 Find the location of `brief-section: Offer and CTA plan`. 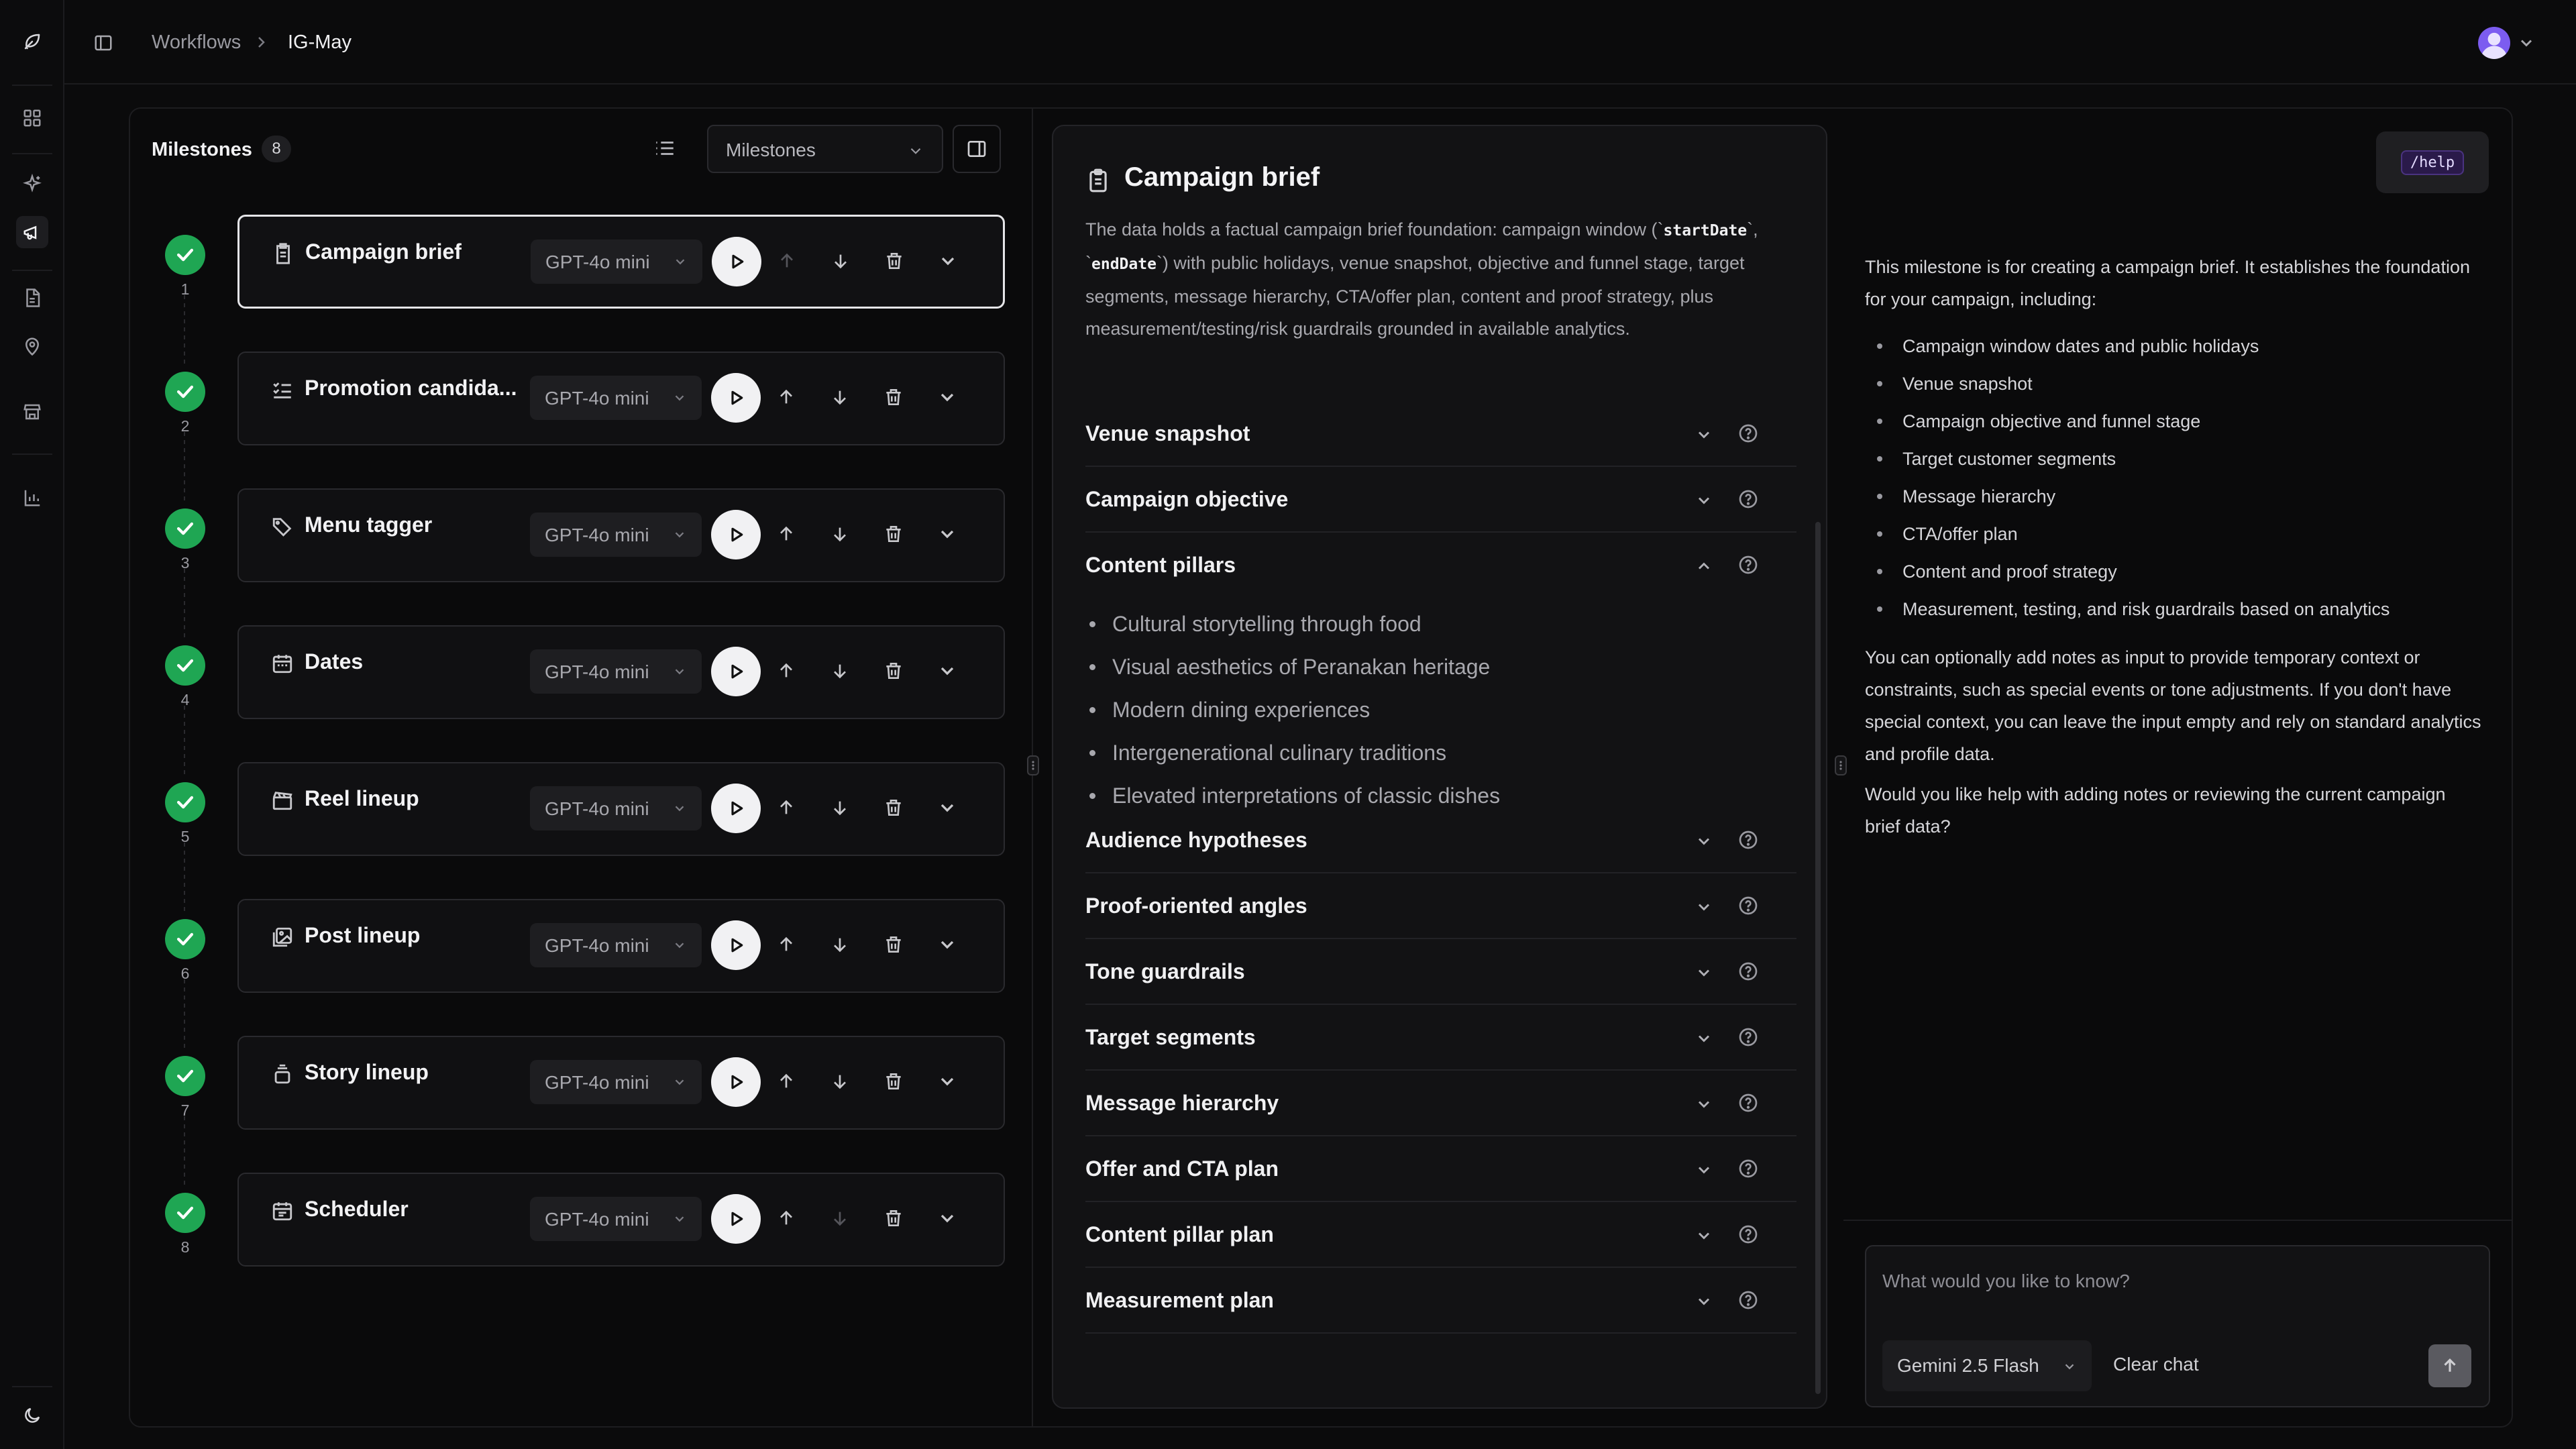

brief-section: Offer and CTA plan is located at coordinates (1440, 1169).